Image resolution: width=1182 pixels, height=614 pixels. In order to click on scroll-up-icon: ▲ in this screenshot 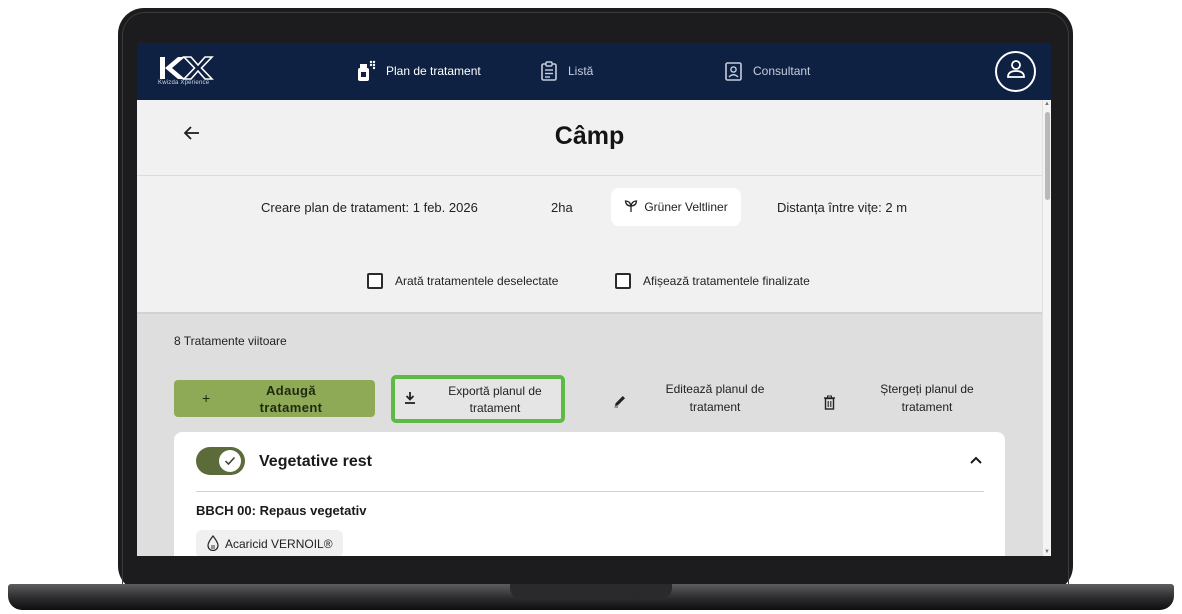, I will do `click(1047, 104)`.